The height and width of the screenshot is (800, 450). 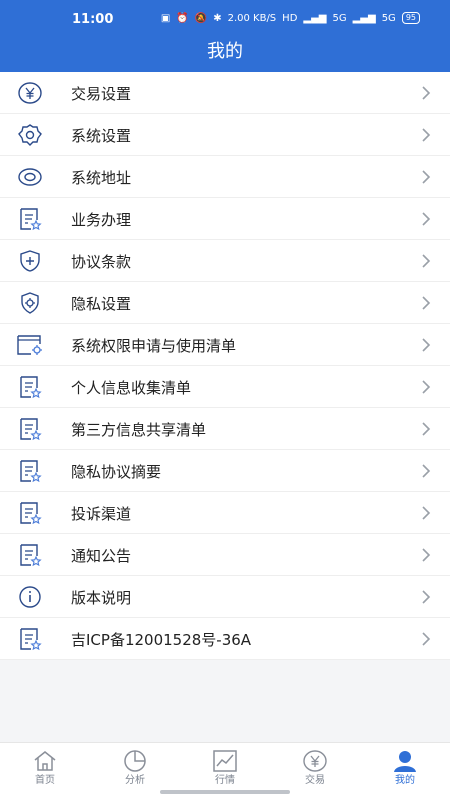 What do you see at coordinates (225, 471) in the screenshot?
I see `menu-item: 隐私协议摘要` at bounding box center [225, 471].